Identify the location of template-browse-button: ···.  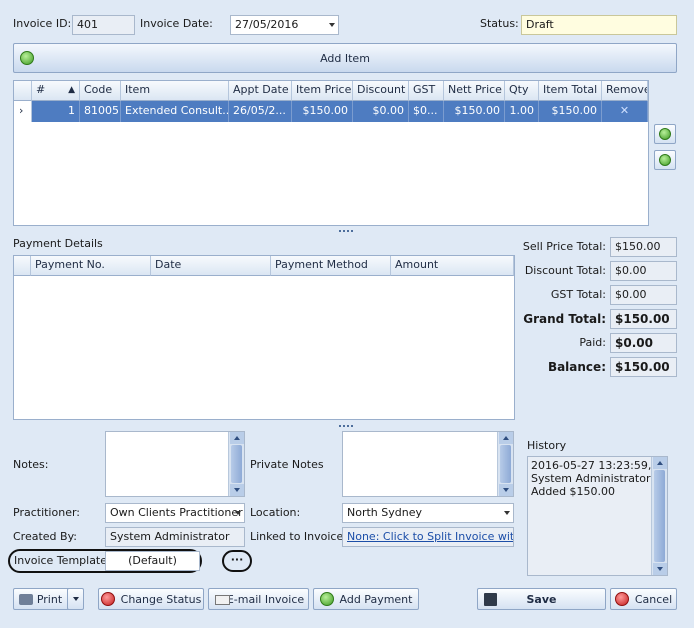
(237, 561).